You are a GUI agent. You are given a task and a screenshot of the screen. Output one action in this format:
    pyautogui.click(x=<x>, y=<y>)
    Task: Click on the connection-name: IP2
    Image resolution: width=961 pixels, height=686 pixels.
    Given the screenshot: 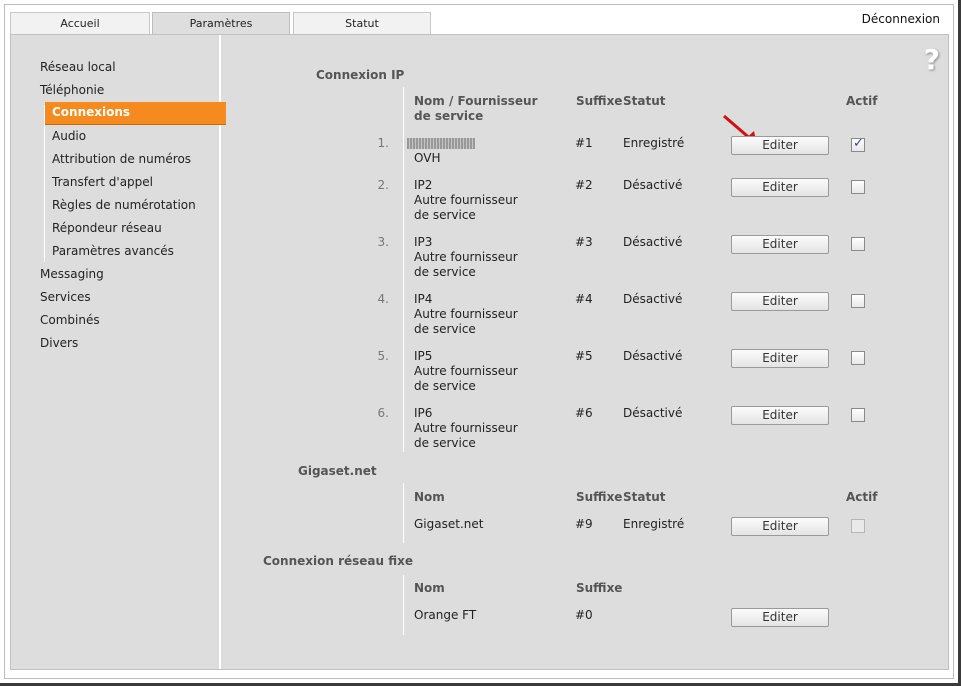 What is the action you would take?
    pyautogui.click(x=423, y=185)
    